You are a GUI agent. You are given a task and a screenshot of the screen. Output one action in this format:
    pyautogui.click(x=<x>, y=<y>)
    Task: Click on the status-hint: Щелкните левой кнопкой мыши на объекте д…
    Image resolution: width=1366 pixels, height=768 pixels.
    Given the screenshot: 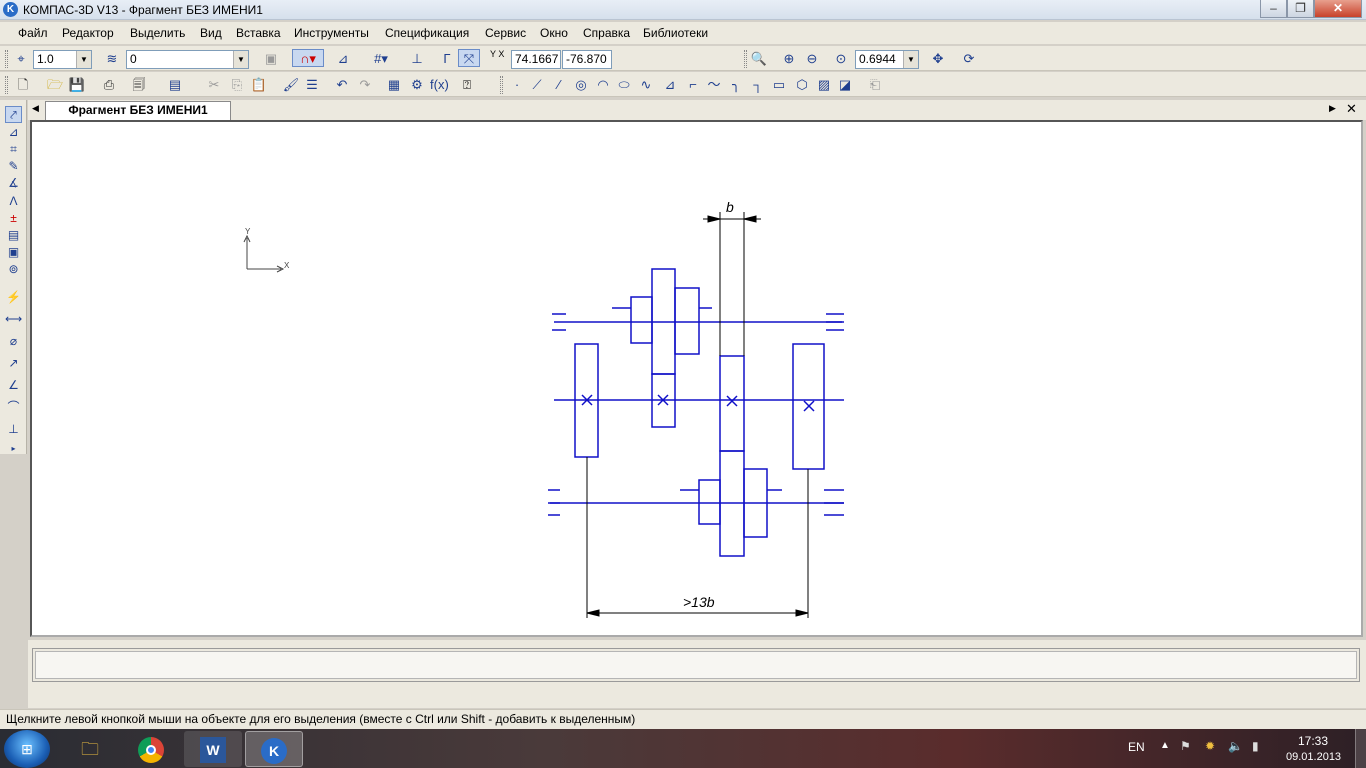 What is the action you would take?
    pyautogui.click(x=321, y=719)
    